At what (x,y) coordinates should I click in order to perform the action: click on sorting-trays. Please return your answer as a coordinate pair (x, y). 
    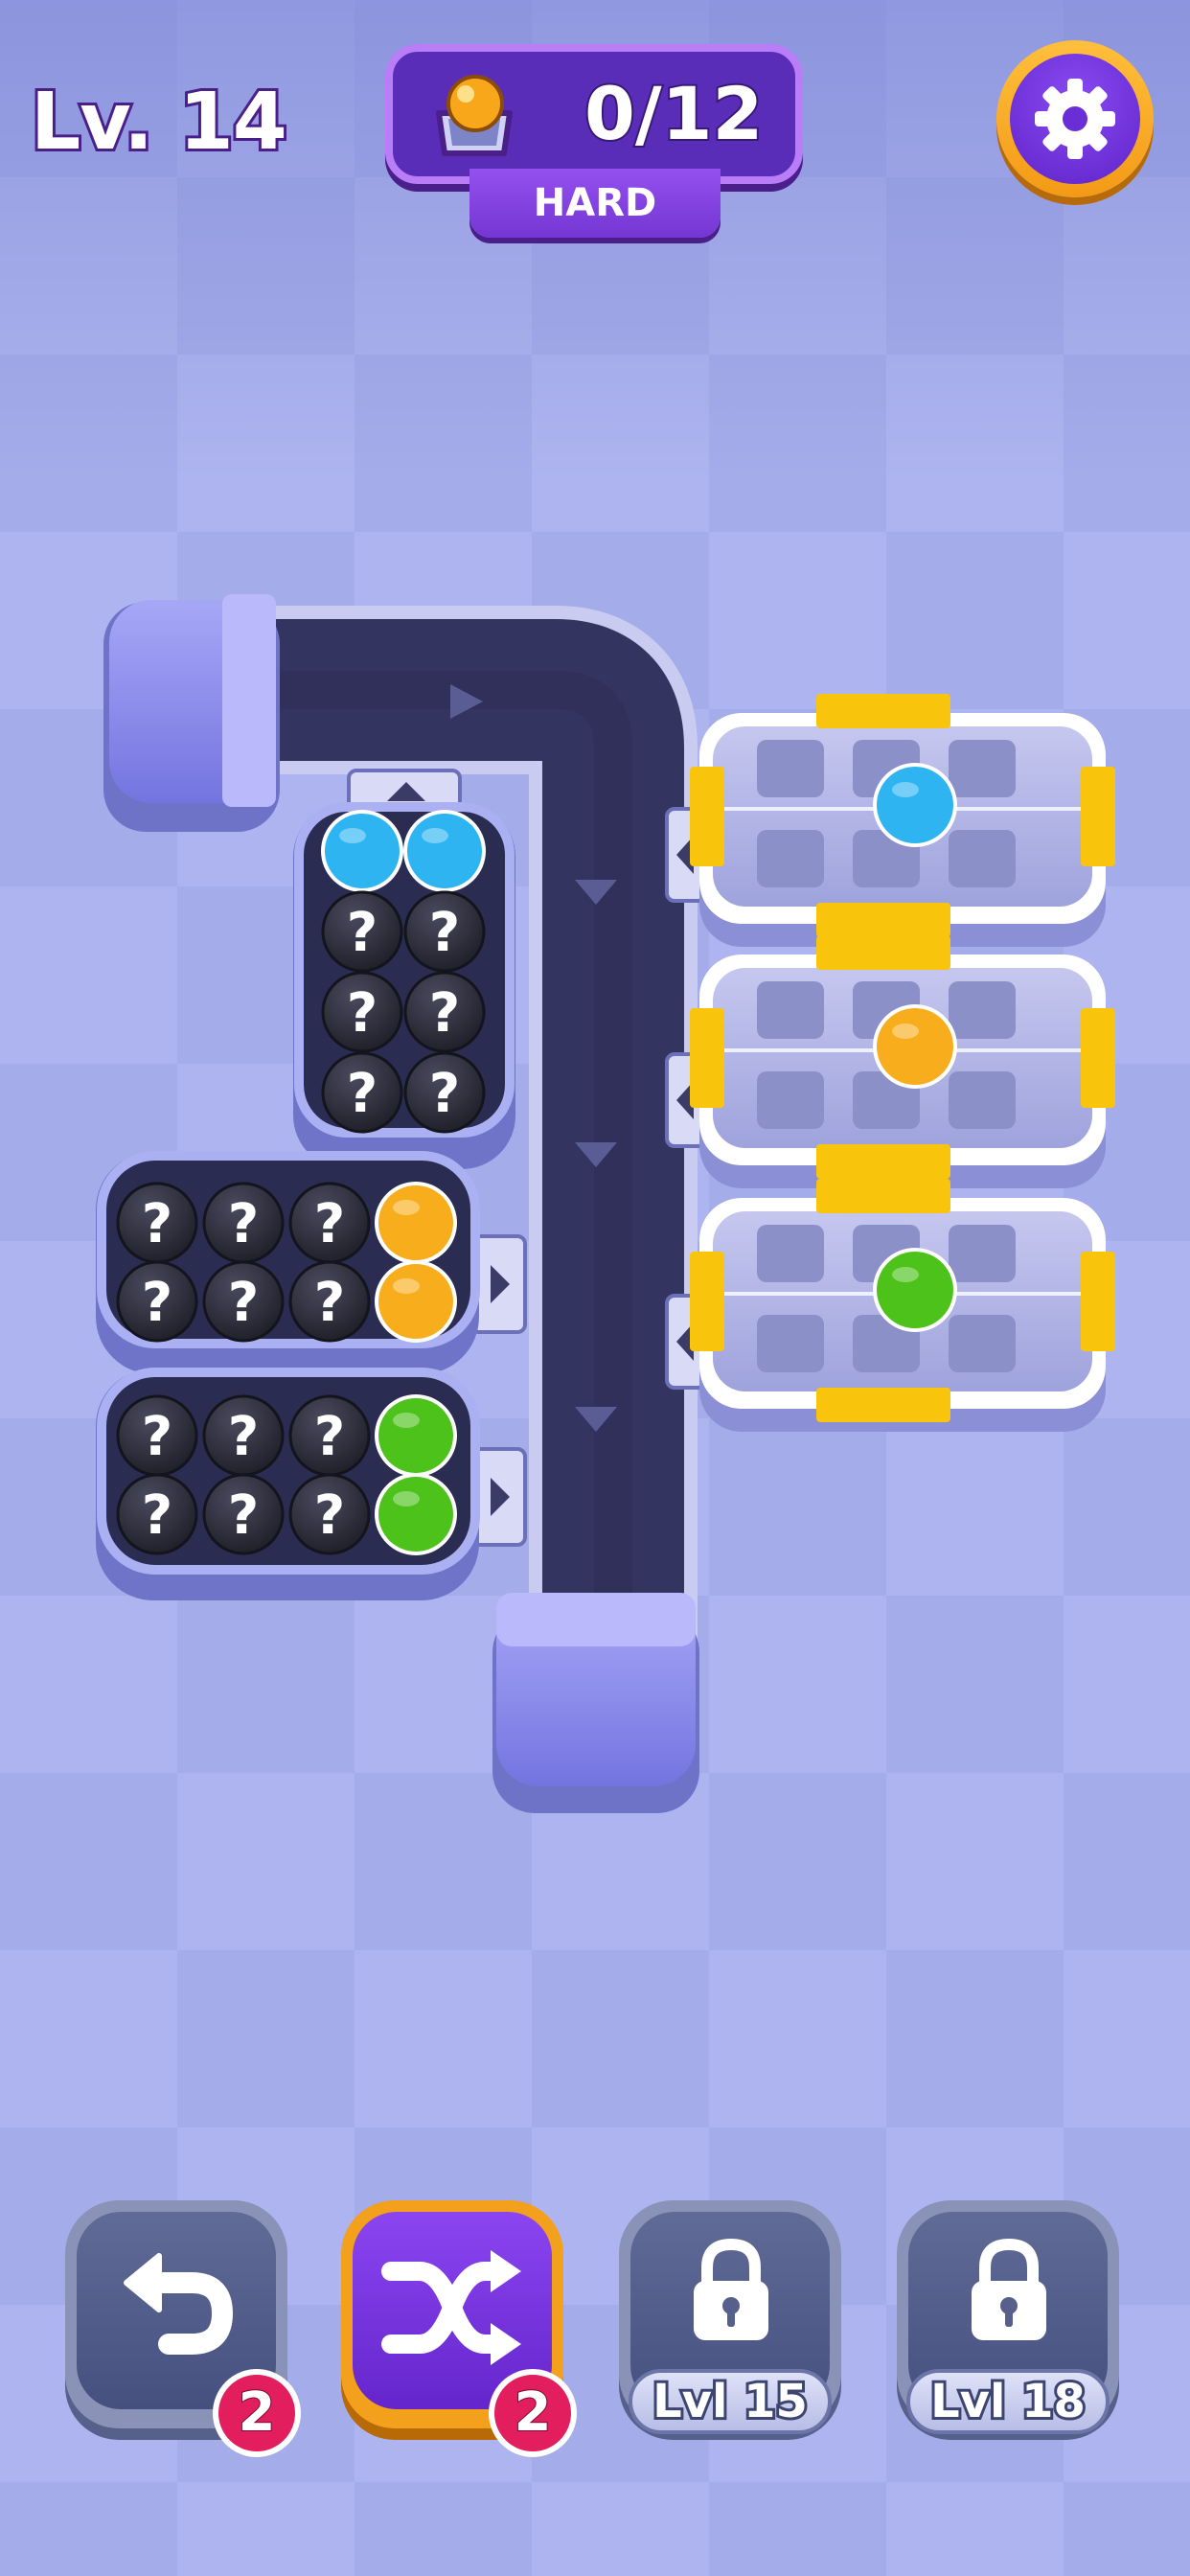
    Looking at the image, I should click on (903, 1063).